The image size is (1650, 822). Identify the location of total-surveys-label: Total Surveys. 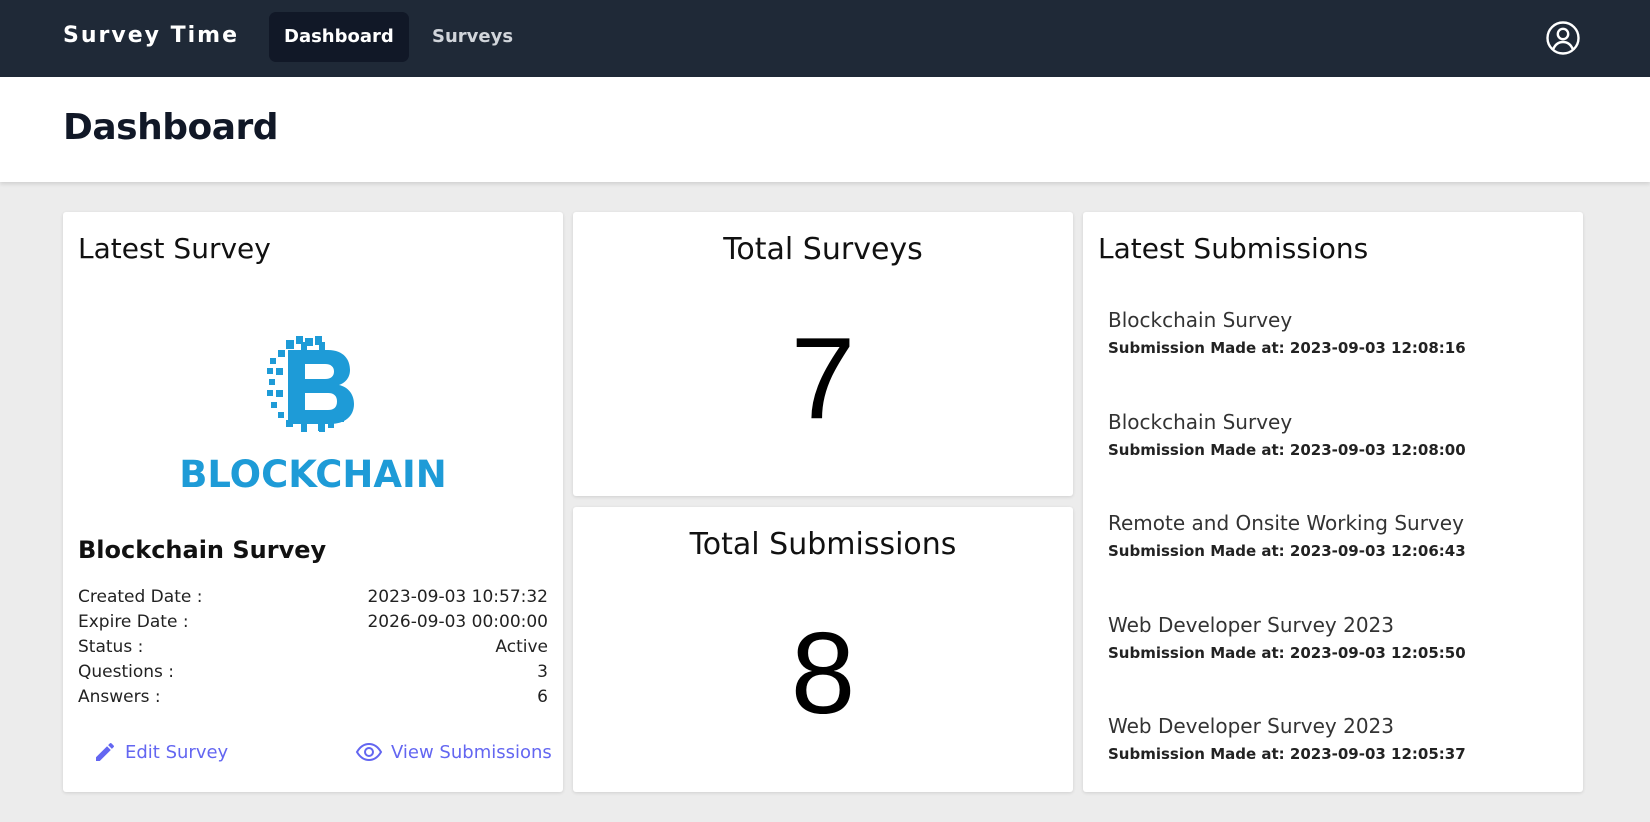
(823, 249).